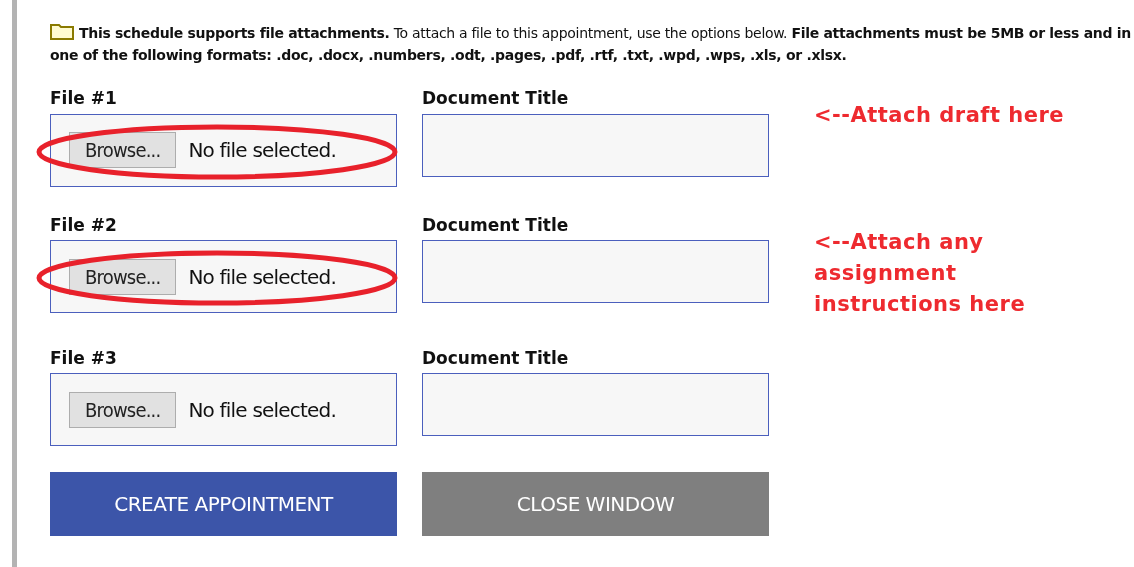 The width and height of the screenshot is (1134, 567). Describe the element at coordinates (920, 273) in the screenshot. I see `annotation-note: <--Attach any assignment instructions here` at that location.